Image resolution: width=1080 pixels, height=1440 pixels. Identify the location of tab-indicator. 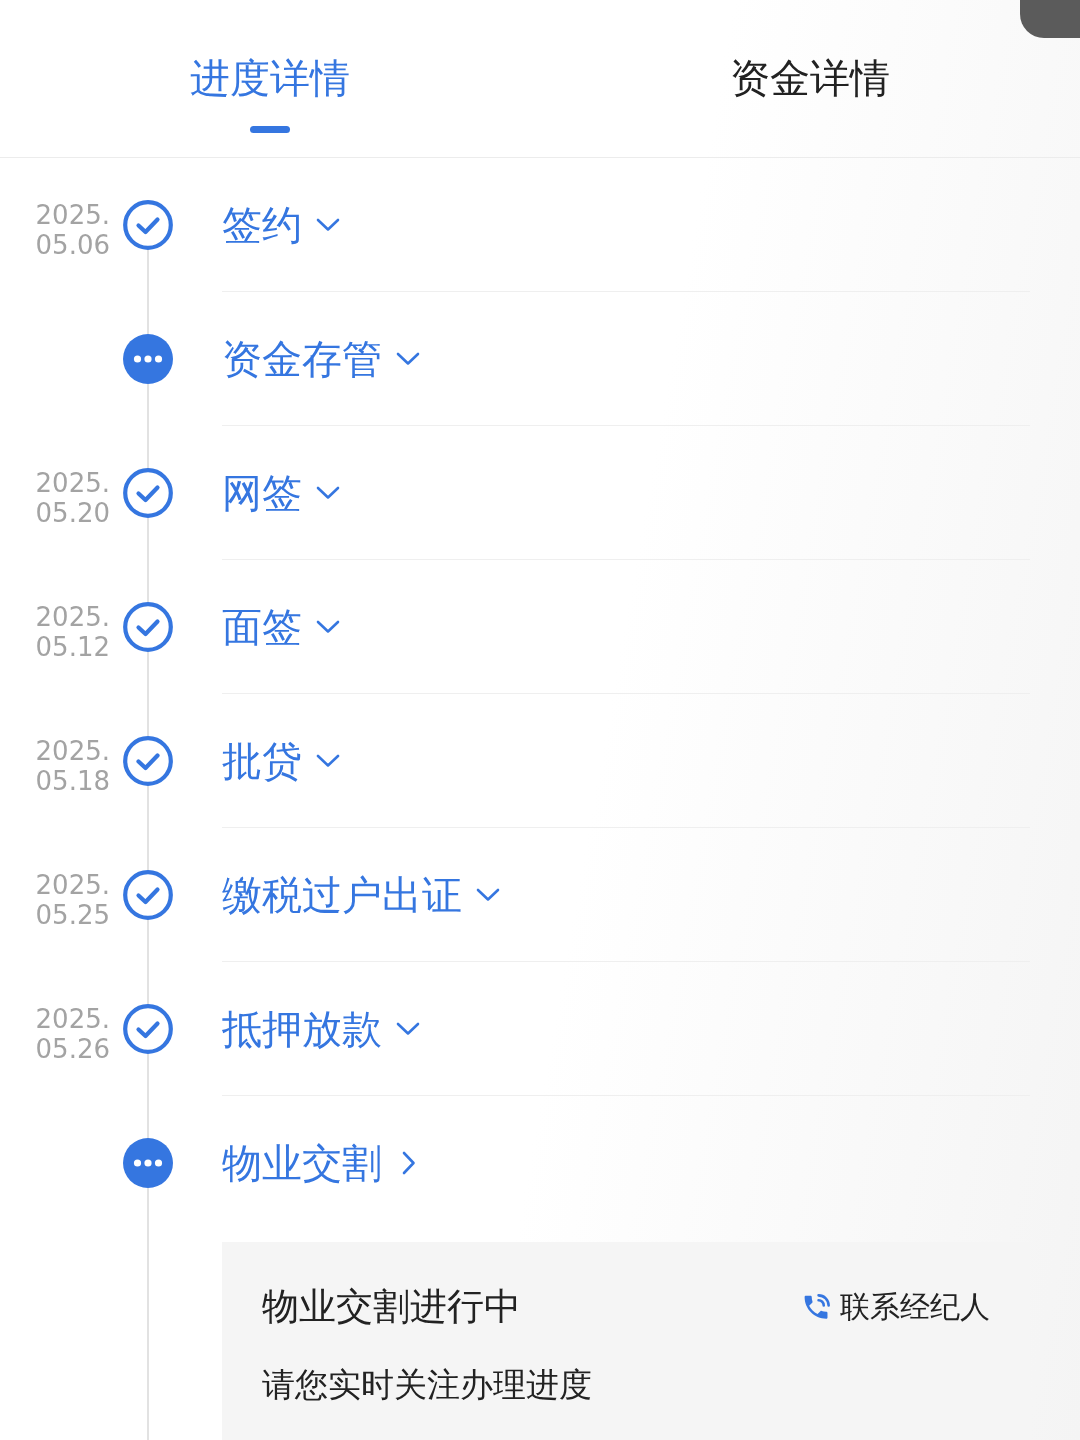
(270, 129).